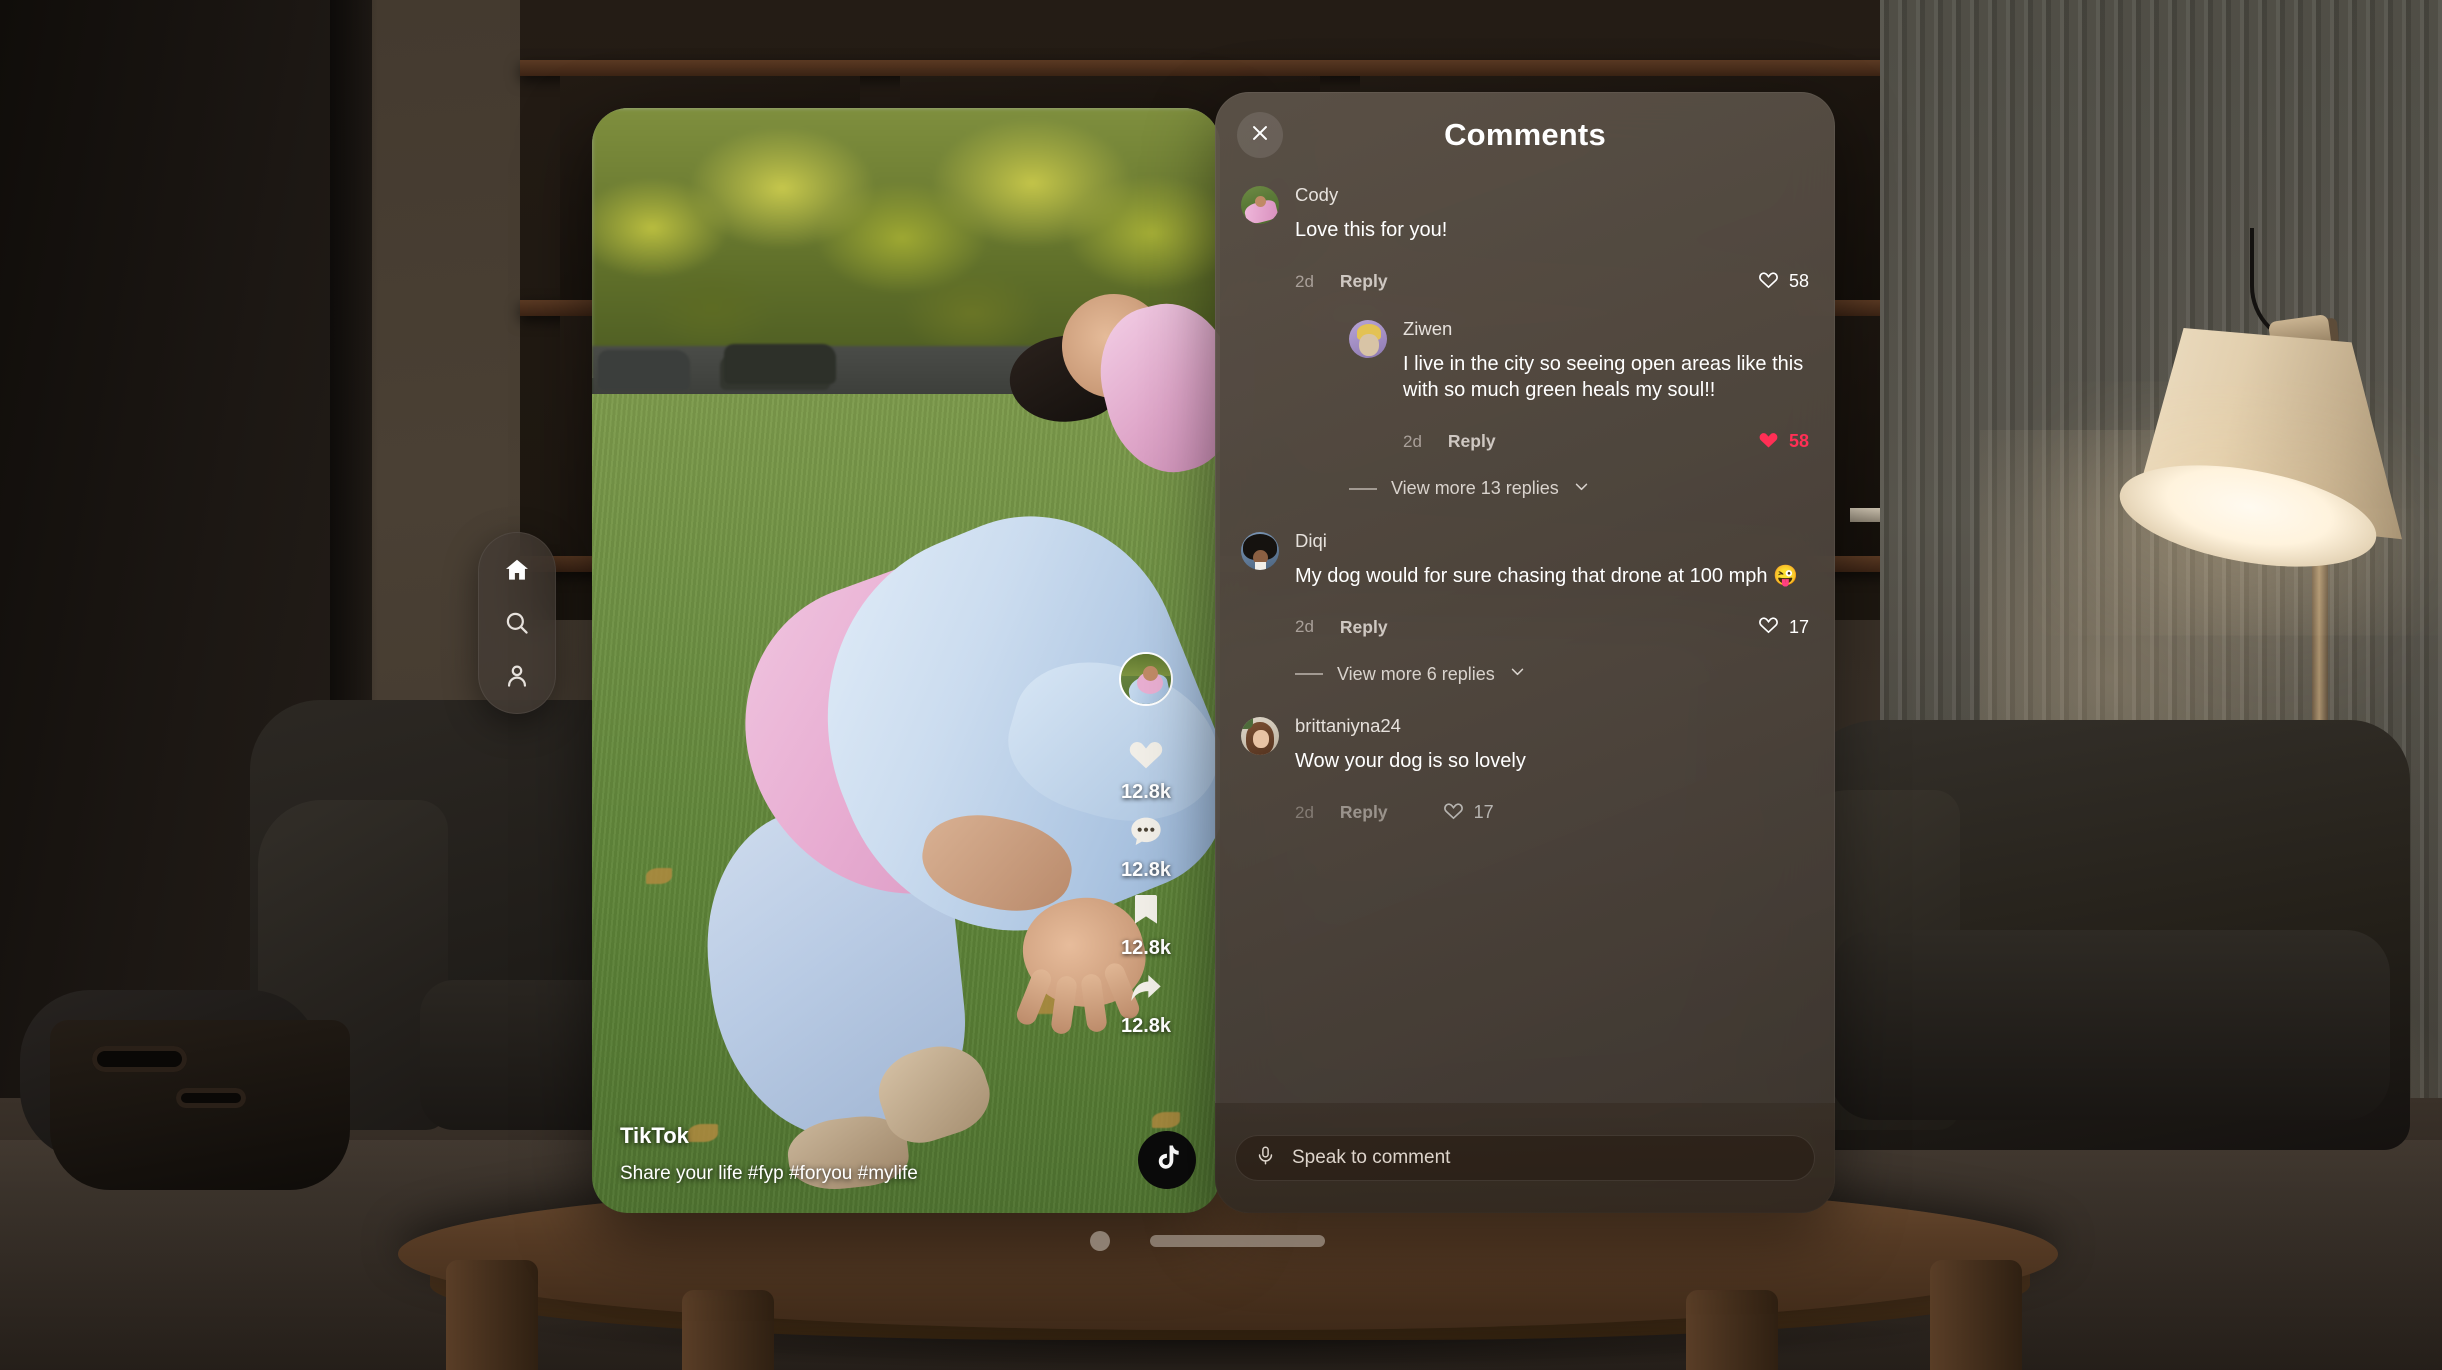 Image resolution: width=2442 pixels, height=1370 pixels. I want to click on author-avatar, so click(1146, 679).